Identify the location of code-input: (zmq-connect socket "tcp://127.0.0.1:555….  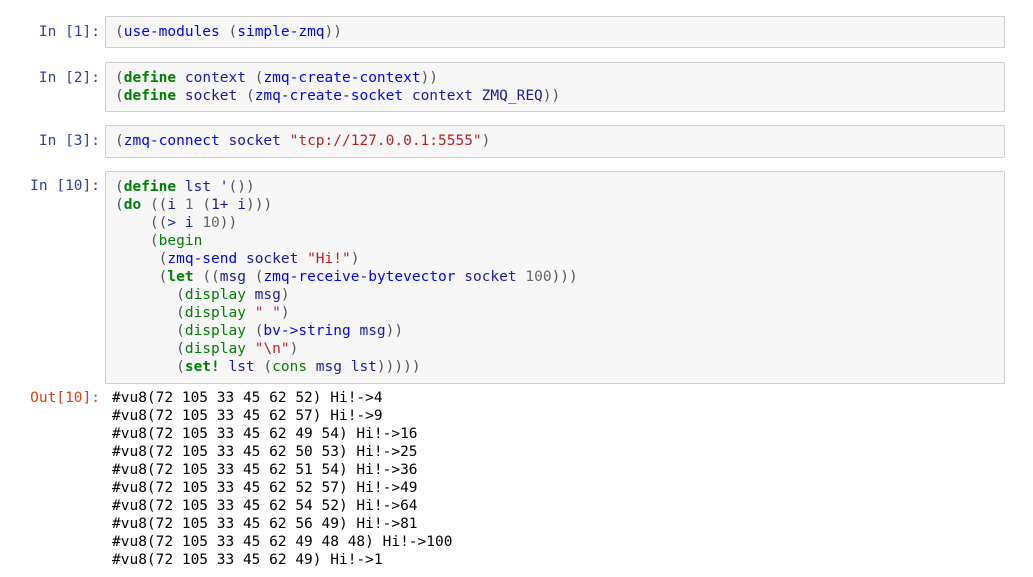
(555, 141).